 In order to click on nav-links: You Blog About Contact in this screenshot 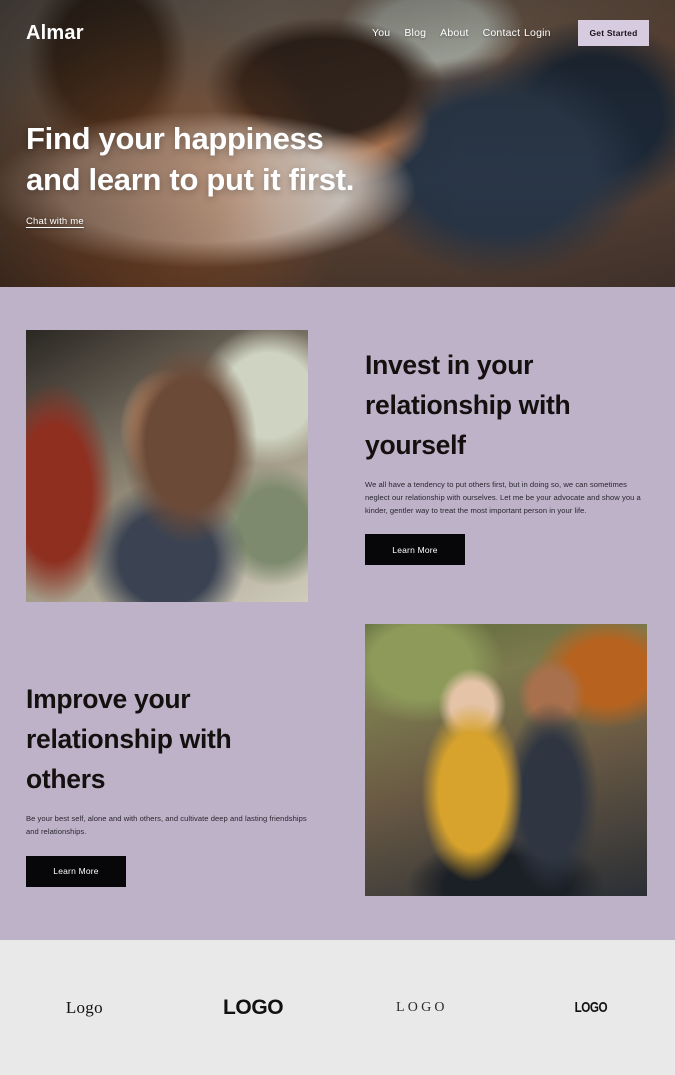, I will do `click(446, 33)`.